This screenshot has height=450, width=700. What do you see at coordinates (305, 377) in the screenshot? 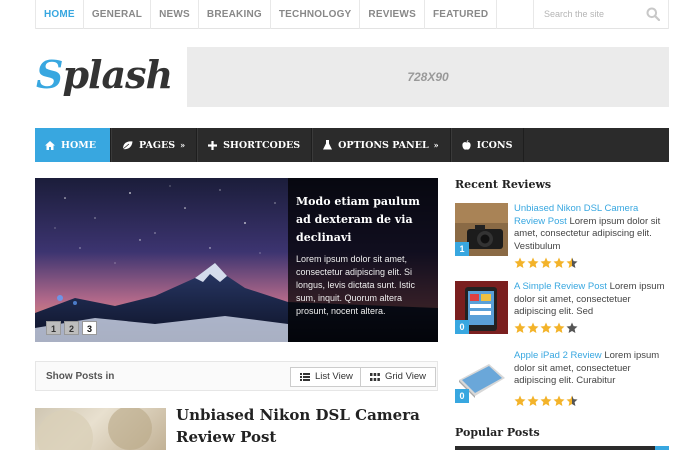
I see `list-icon` at bounding box center [305, 377].